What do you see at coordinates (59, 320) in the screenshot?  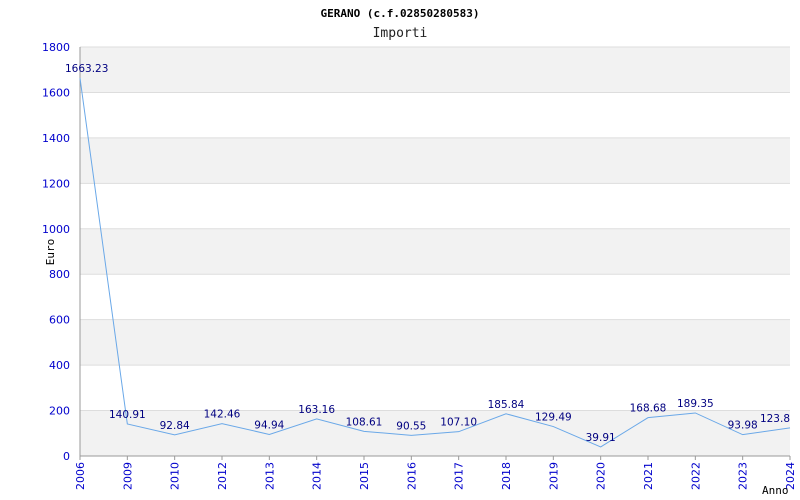 I see `y-tick-label: 600` at bounding box center [59, 320].